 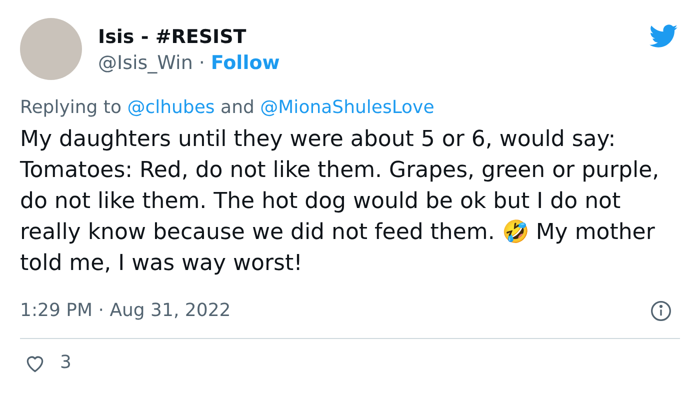 What do you see at coordinates (66, 363) in the screenshot?
I see `like-count: 3` at bounding box center [66, 363].